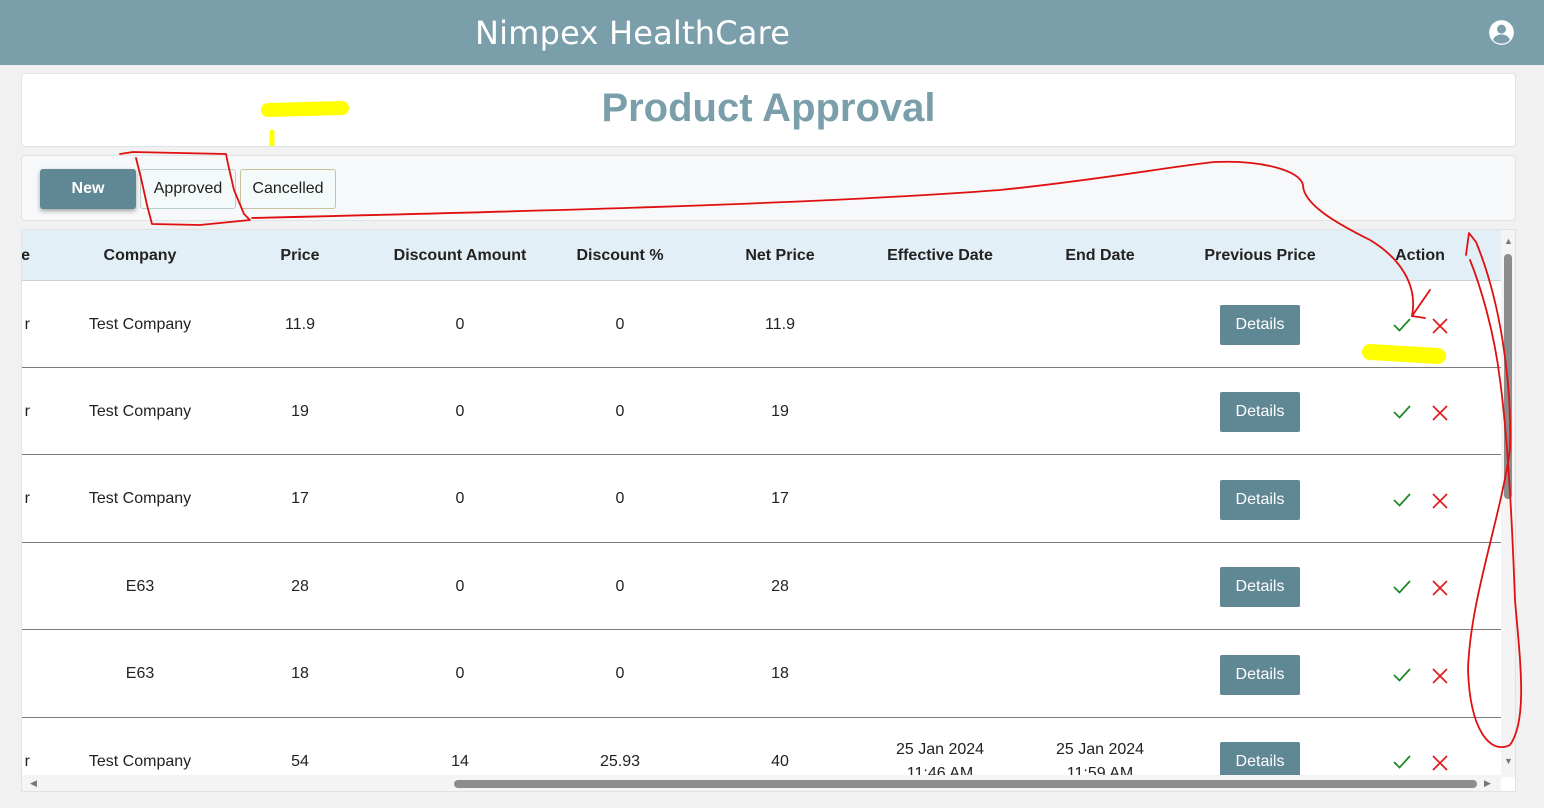 The height and width of the screenshot is (808, 1544). Describe the element at coordinates (1508, 241) in the screenshot. I see `scroll-up-arrow-icon: ▲` at that location.